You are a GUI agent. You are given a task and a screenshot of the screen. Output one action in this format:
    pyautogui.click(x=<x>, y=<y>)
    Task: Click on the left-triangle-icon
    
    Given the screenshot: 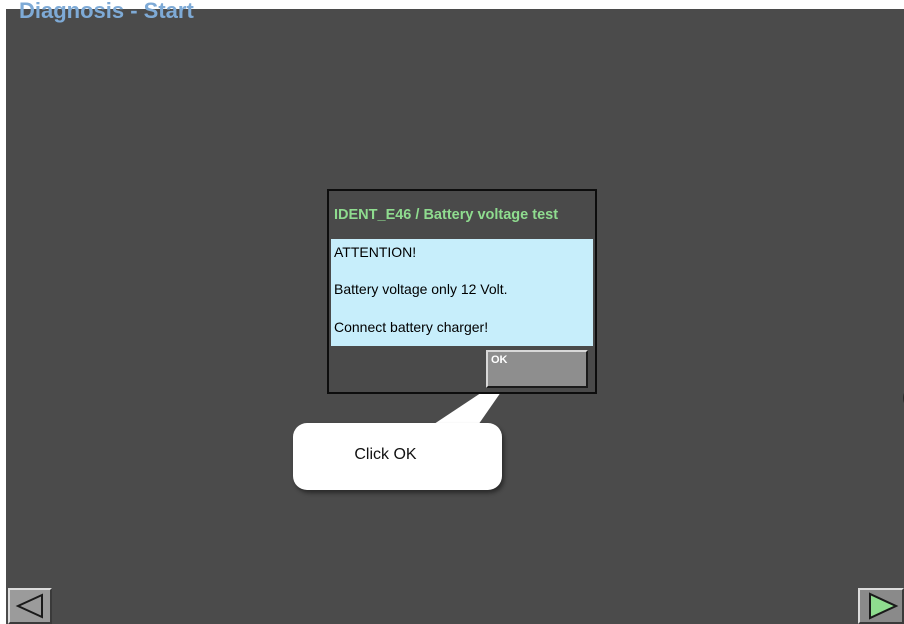 What is the action you would take?
    pyautogui.click(x=29, y=606)
    